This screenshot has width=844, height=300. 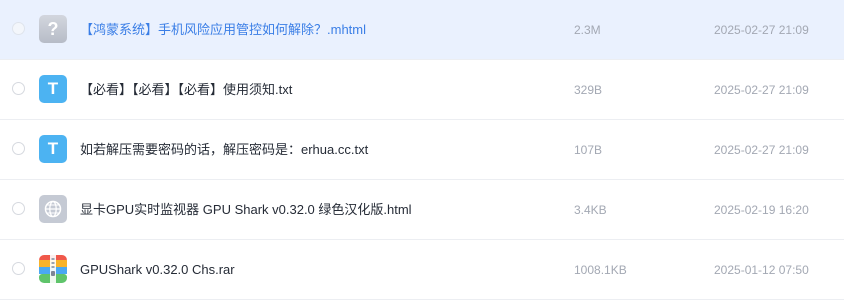 I want to click on file-size: 107B, so click(x=588, y=150).